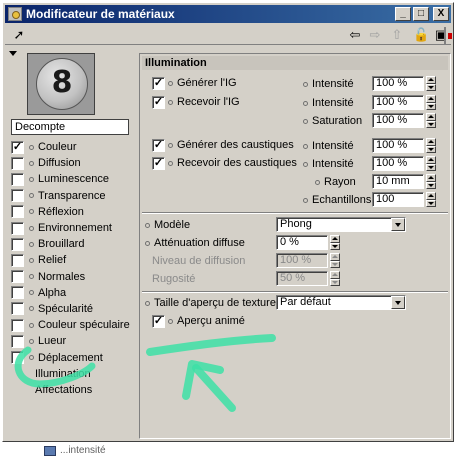 The image size is (458, 459). What do you see at coordinates (196, 102) in the screenshot?
I see `recevoir-ig-row: ✓ Recevoir l'IG` at bounding box center [196, 102].